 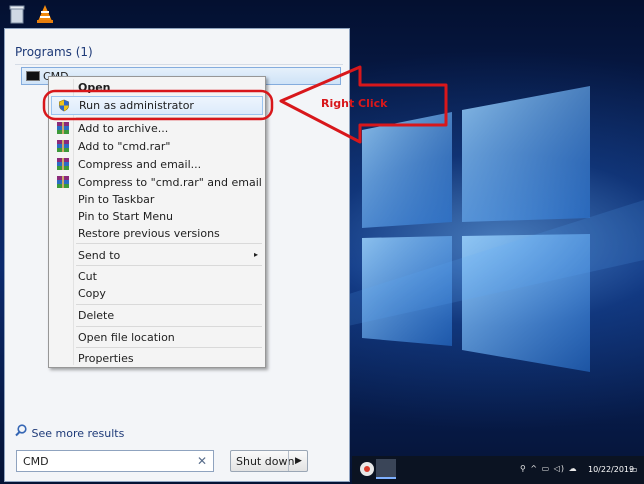 What do you see at coordinates (354, 103) in the screenshot?
I see `annotation-label: Right Click` at bounding box center [354, 103].